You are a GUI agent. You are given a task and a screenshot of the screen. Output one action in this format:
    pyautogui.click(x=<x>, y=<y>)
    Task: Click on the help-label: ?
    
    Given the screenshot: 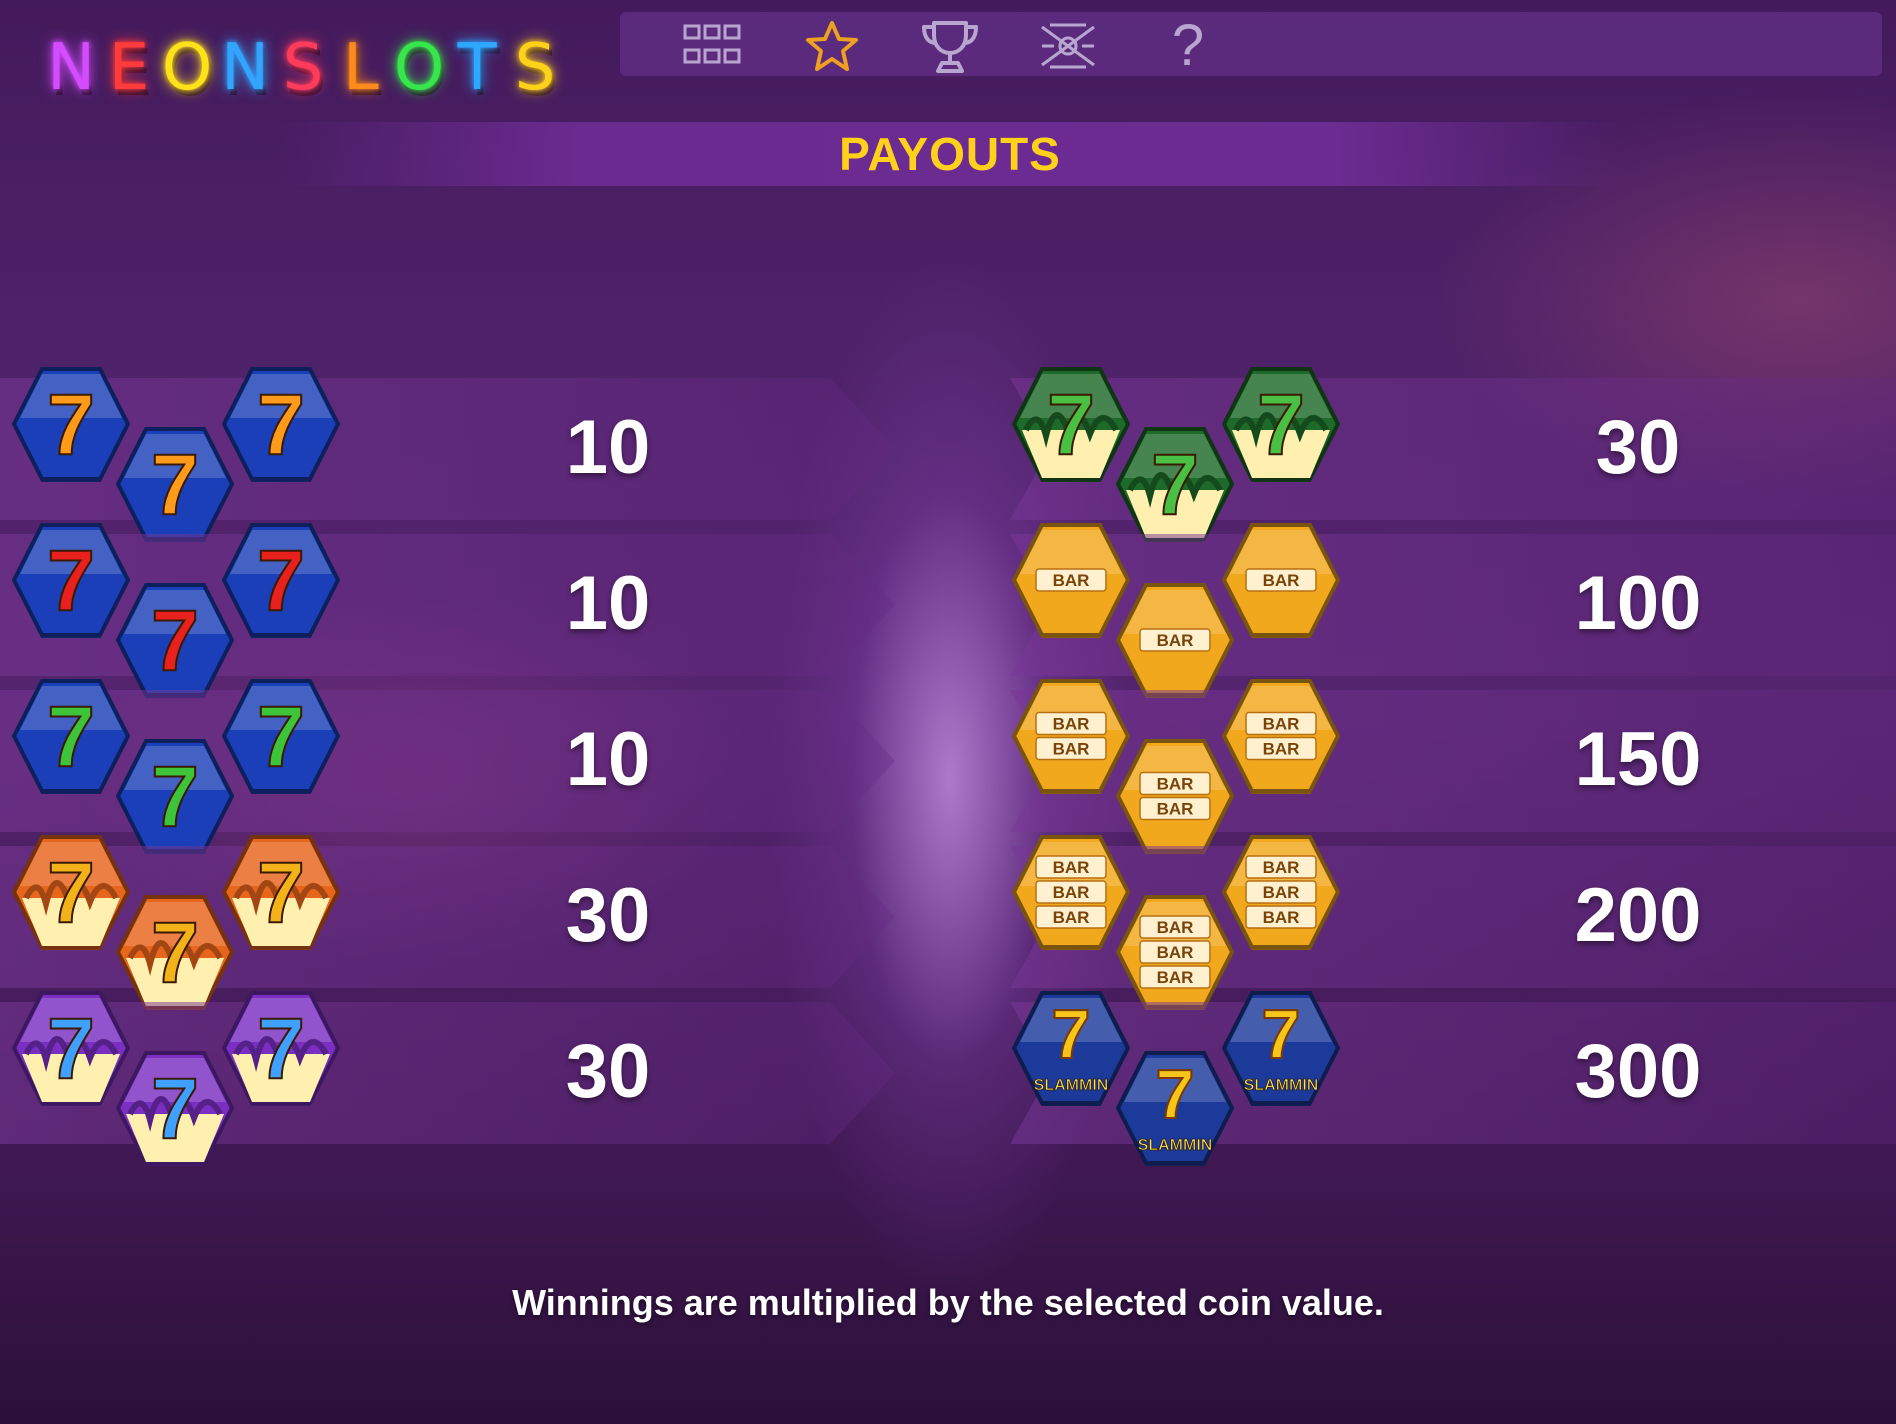 What is the action you would take?
    pyautogui.click(x=1188, y=45)
    